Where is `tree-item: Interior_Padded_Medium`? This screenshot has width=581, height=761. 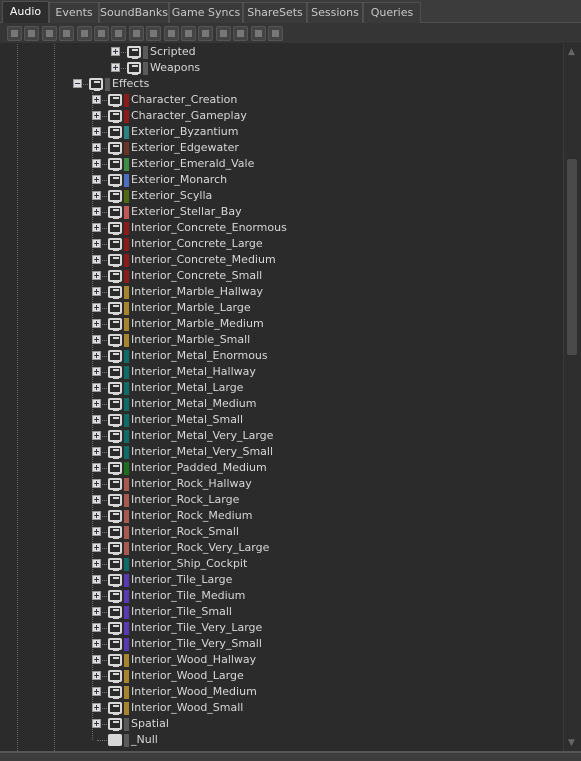 tree-item: Interior_Padded_Medium is located at coordinates (280, 468).